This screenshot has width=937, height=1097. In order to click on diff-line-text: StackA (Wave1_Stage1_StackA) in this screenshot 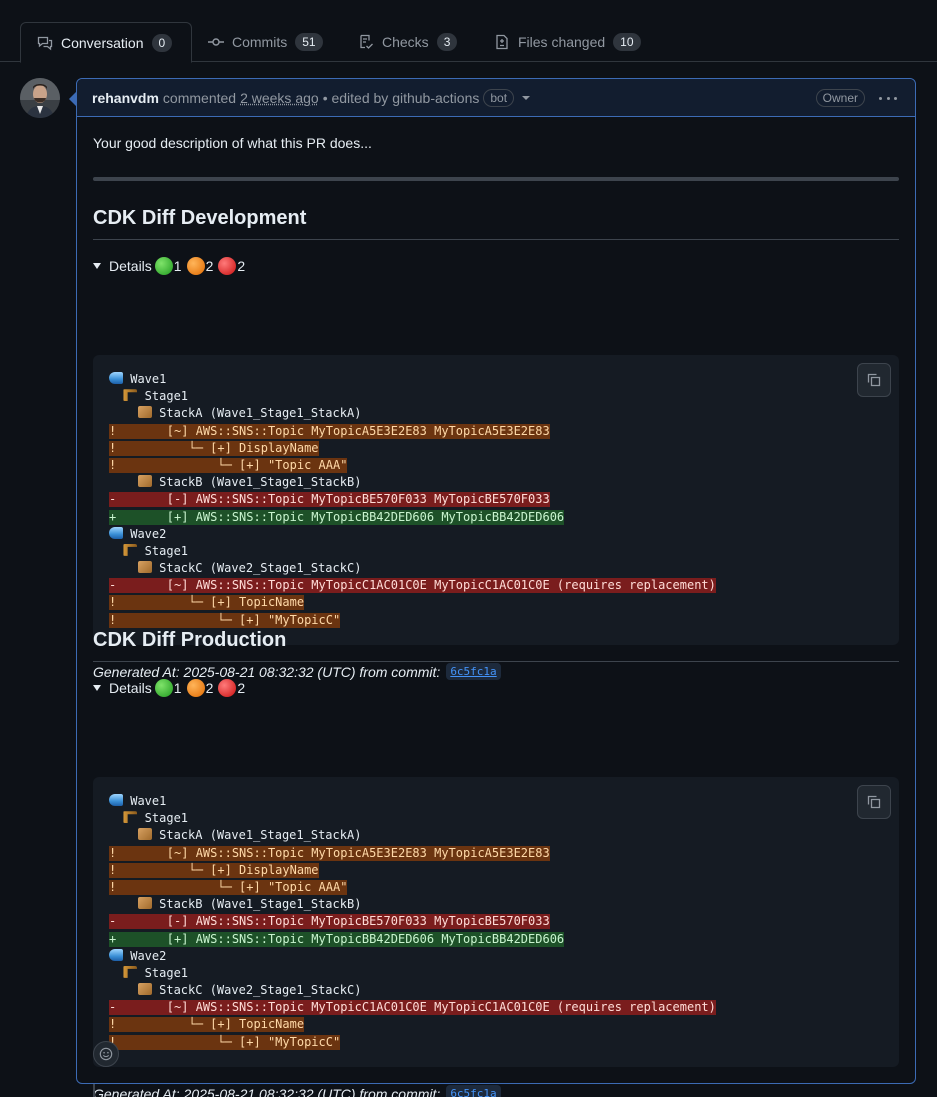, I will do `click(256, 413)`.